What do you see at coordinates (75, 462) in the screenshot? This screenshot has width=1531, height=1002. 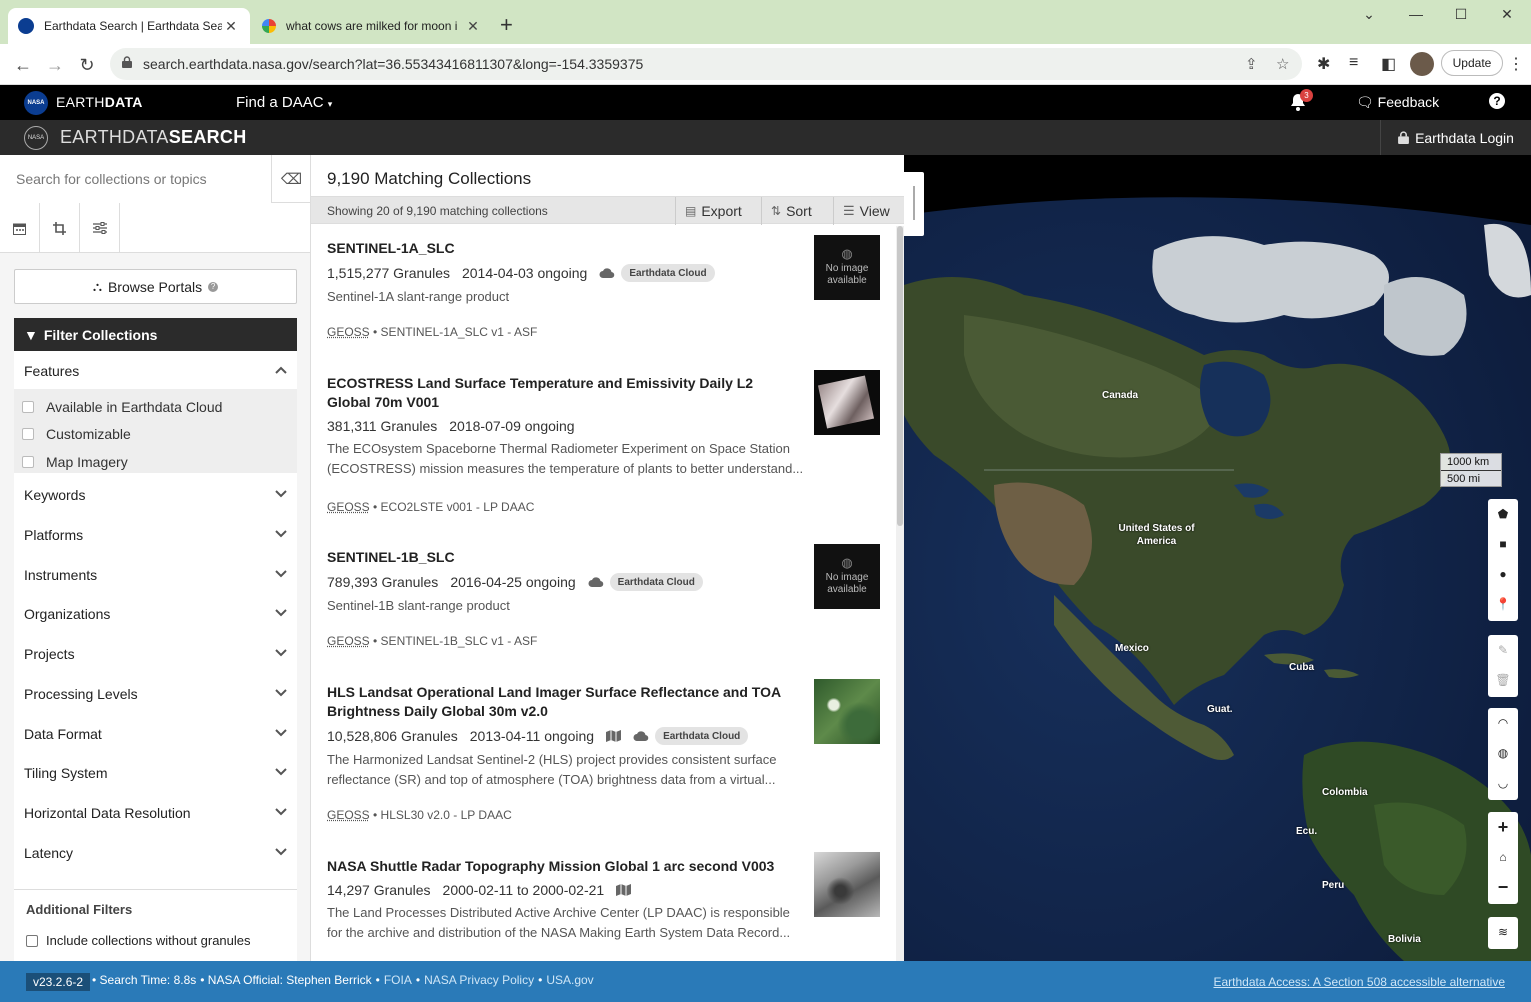 I see `feature-option-map-imagery: Map Imagery` at bounding box center [75, 462].